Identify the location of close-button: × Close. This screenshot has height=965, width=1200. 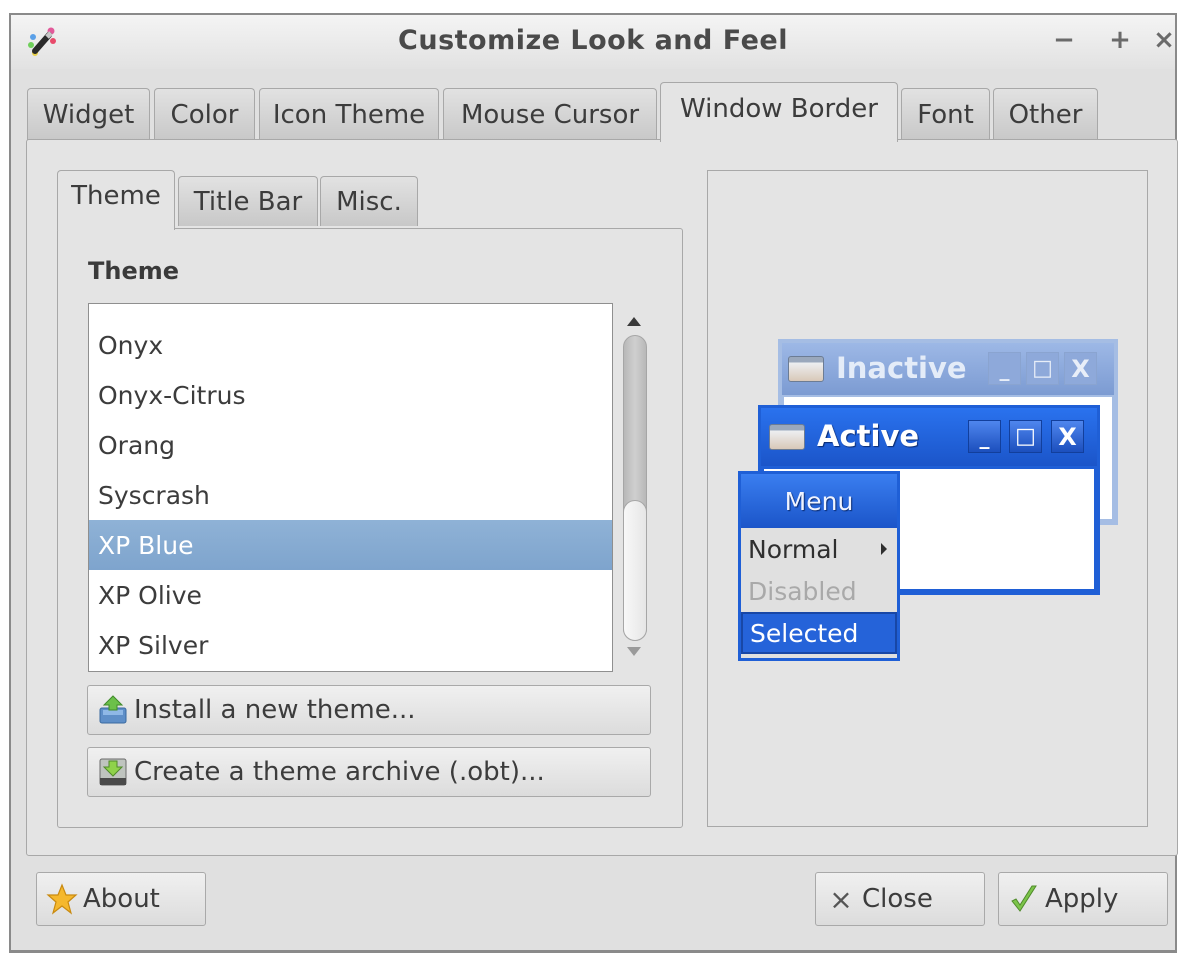
(900, 899).